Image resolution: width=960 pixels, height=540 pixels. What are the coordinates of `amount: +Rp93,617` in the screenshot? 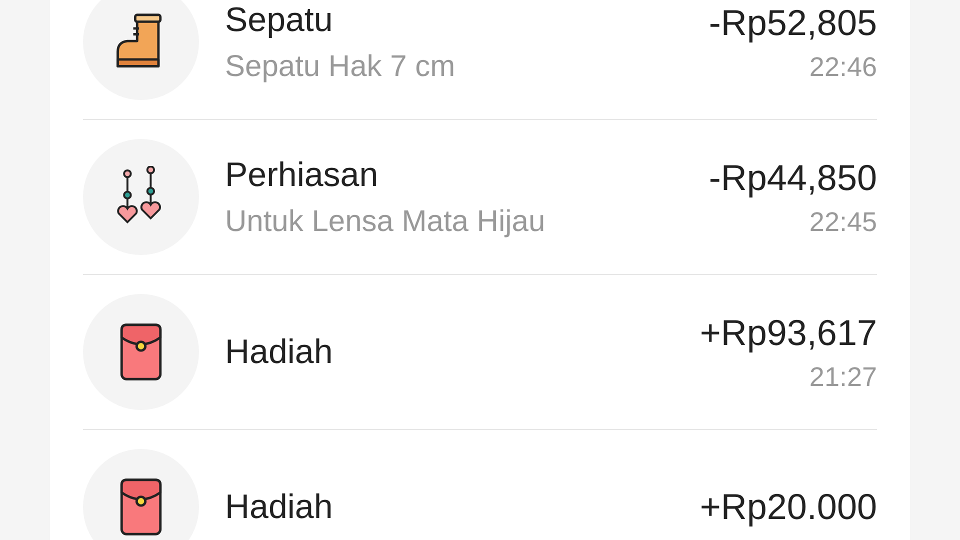 It's located at (788, 333).